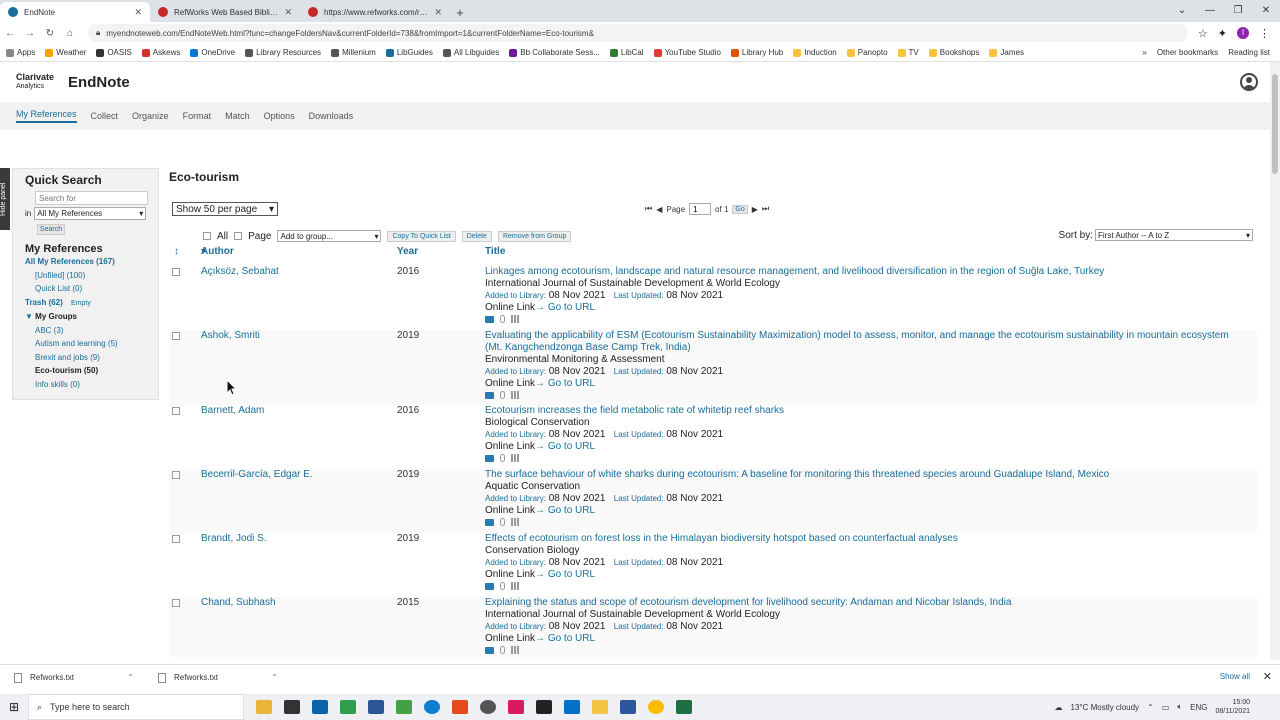 The height and width of the screenshot is (720, 1280). What do you see at coordinates (240, 271) in the screenshot?
I see `author-link: Açıksöz, Sebahat` at bounding box center [240, 271].